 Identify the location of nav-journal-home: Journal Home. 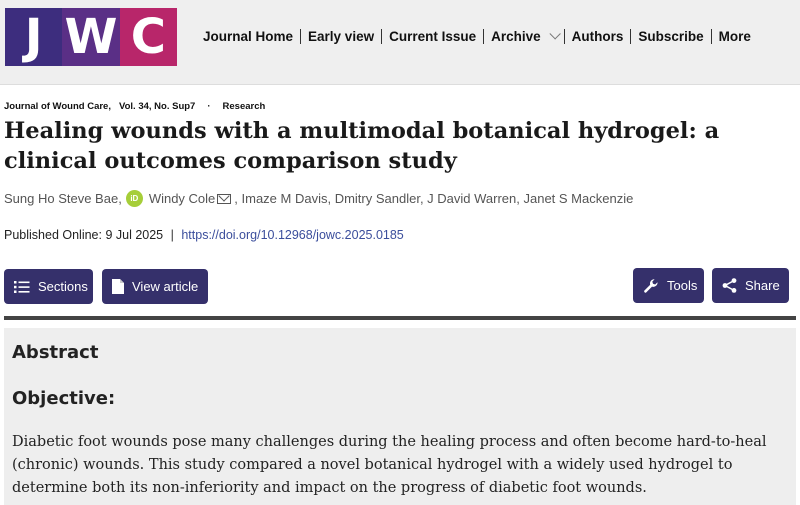
(248, 36).